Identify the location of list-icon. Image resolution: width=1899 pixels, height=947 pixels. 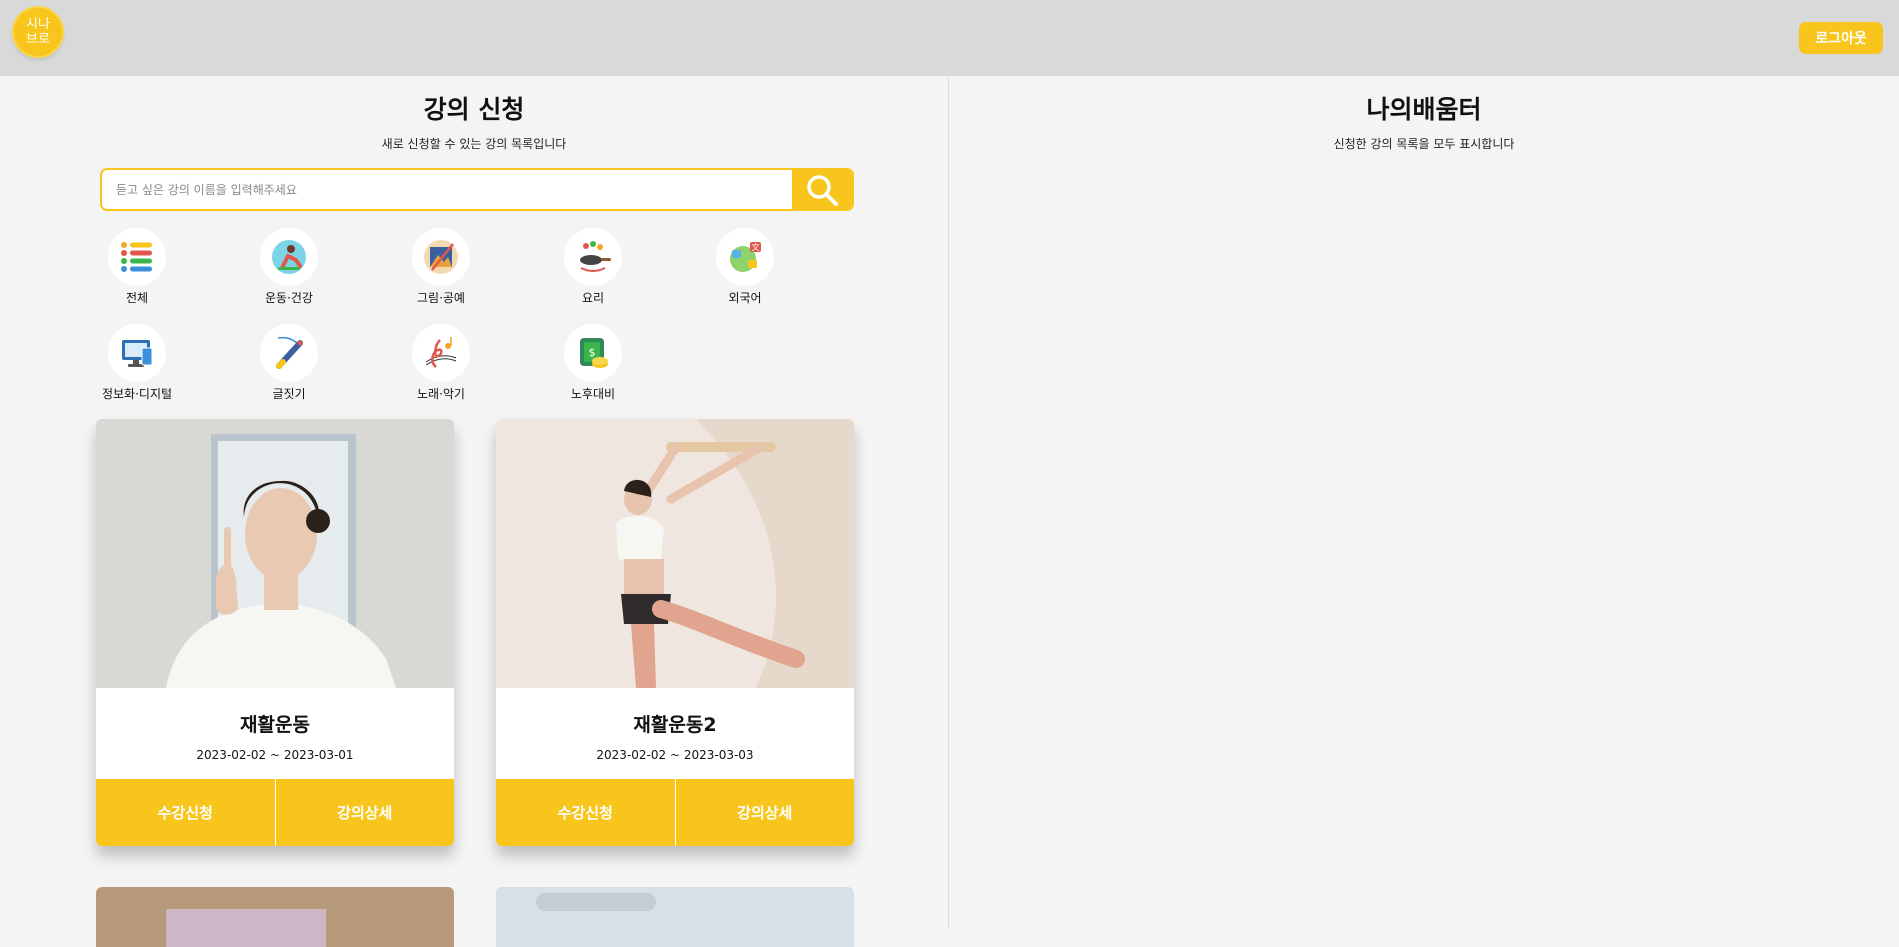
(136, 257).